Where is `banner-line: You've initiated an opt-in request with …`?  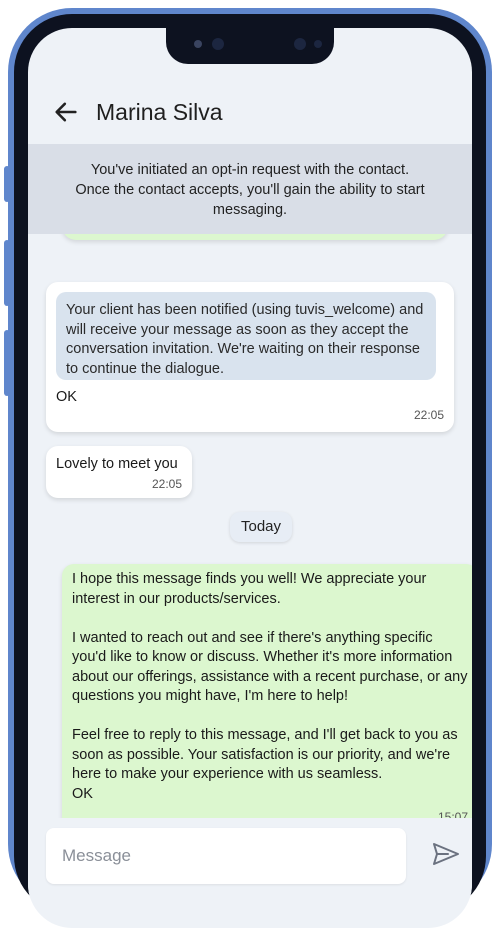 banner-line: You've initiated an opt-in request with … is located at coordinates (250, 170).